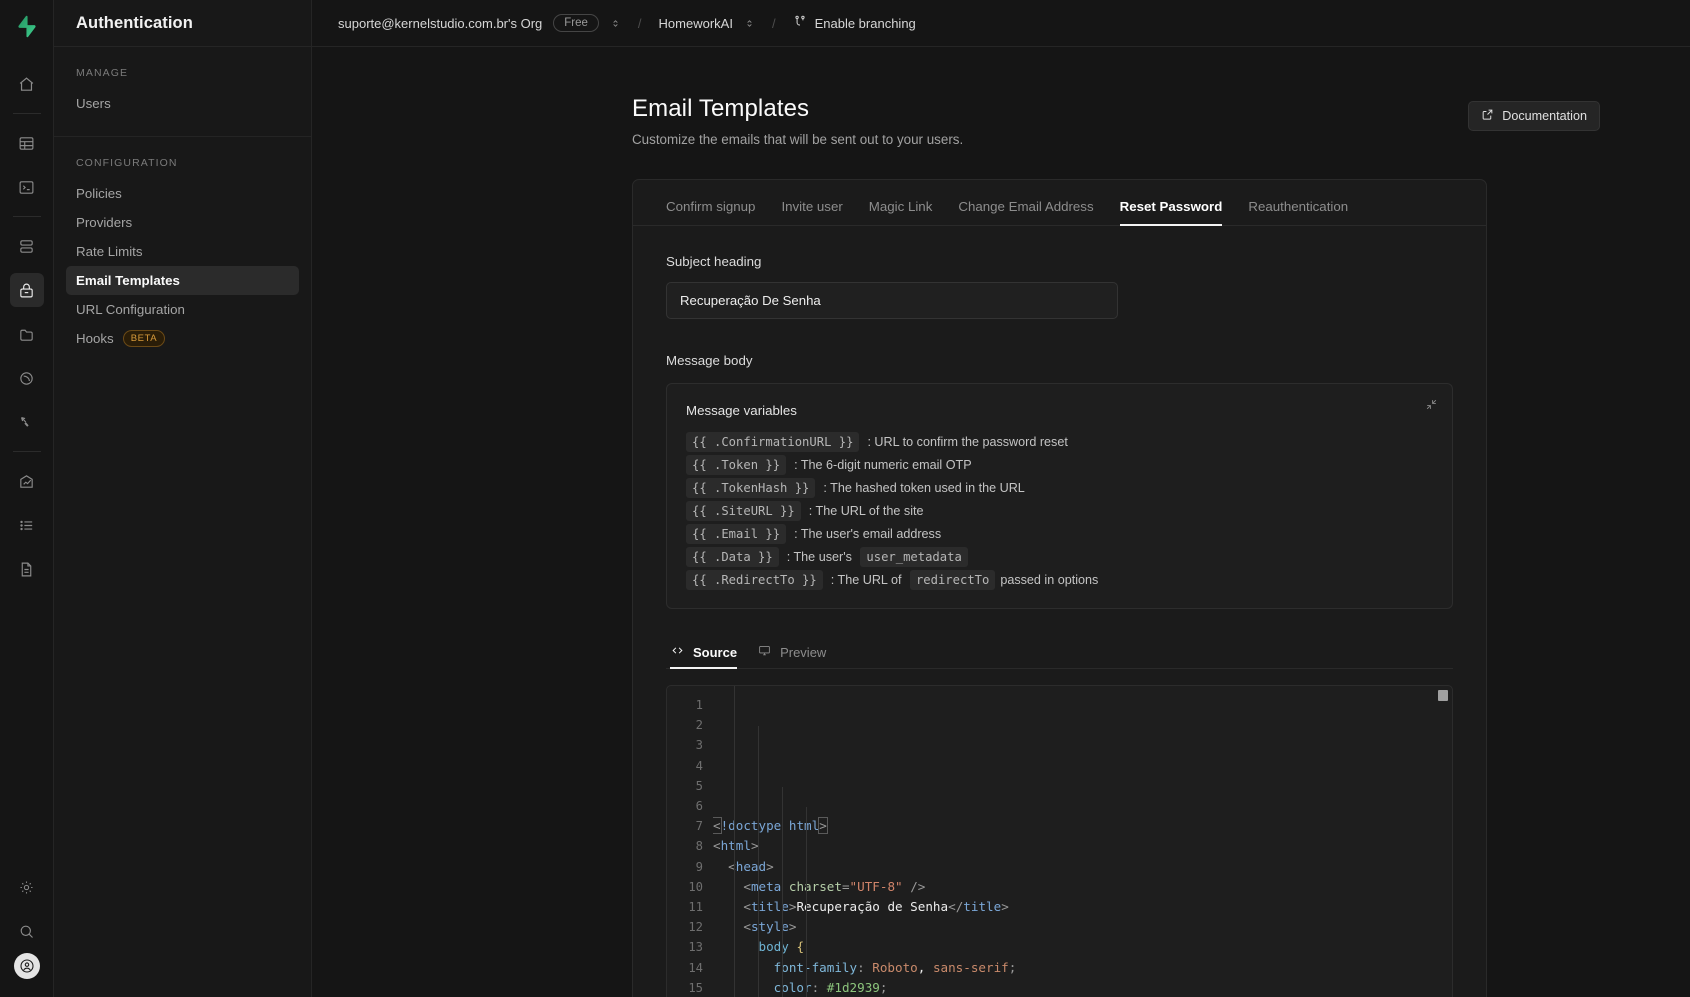 The width and height of the screenshot is (1690, 997). What do you see at coordinates (699, 745) in the screenshot?
I see `line-number: 3` at bounding box center [699, 745].